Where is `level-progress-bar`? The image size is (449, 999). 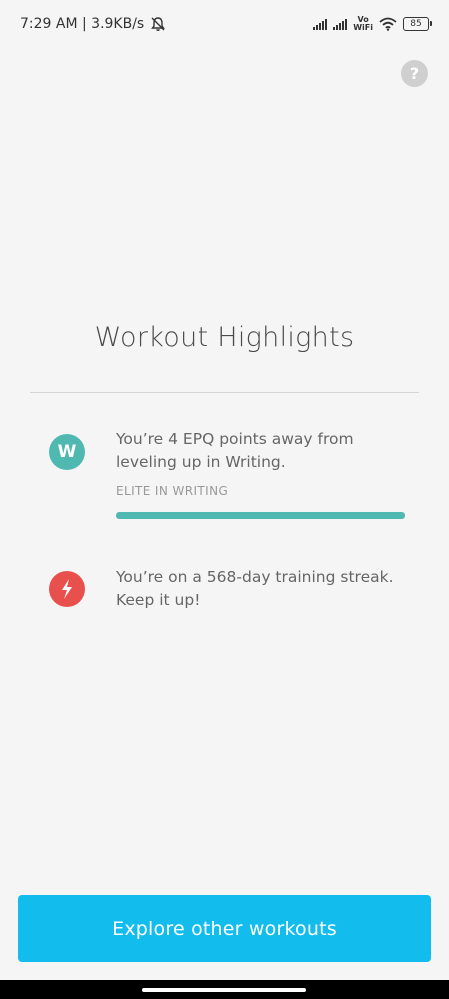 level-progress-bar is located at coordinates (260, 515).